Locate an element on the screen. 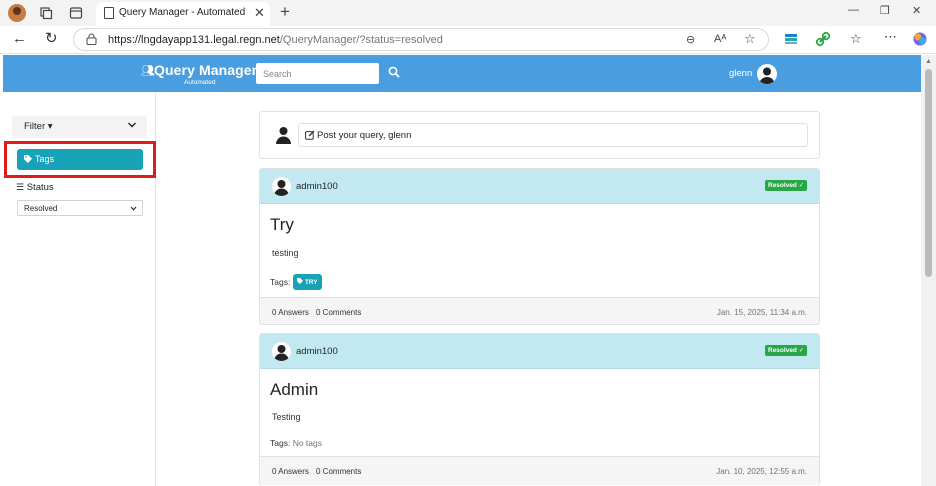 This screenshot has width=936, height=486. workspaces-icon is located at coordinates (46, 13).